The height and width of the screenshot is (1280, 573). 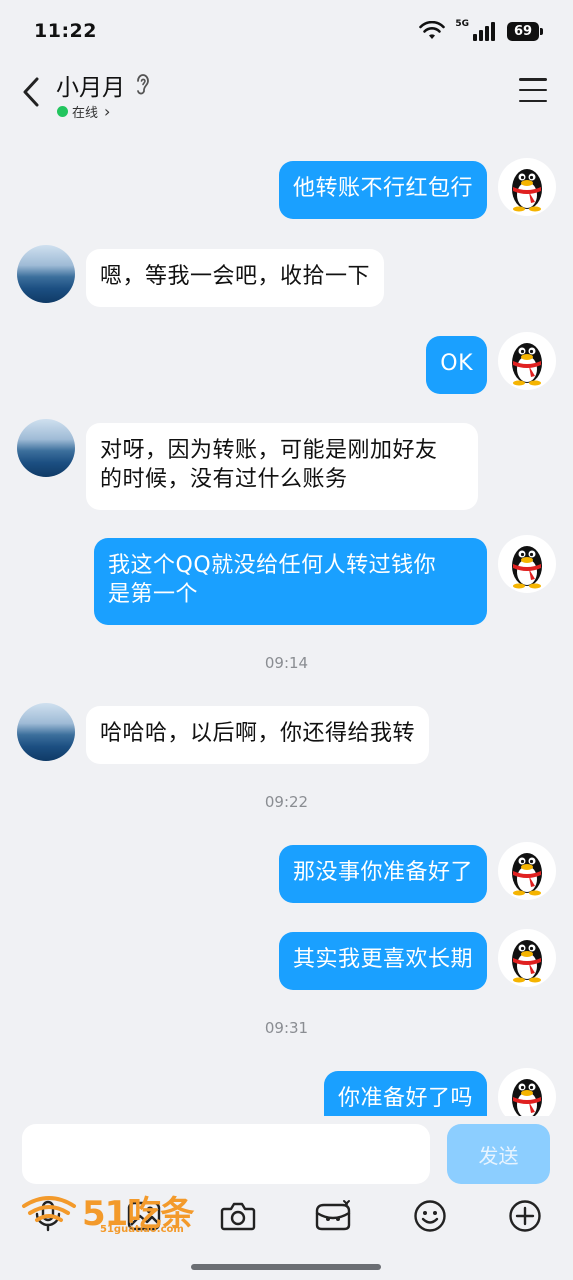 I want to click on timestamp: 09:22, so click(x=286, y=802).